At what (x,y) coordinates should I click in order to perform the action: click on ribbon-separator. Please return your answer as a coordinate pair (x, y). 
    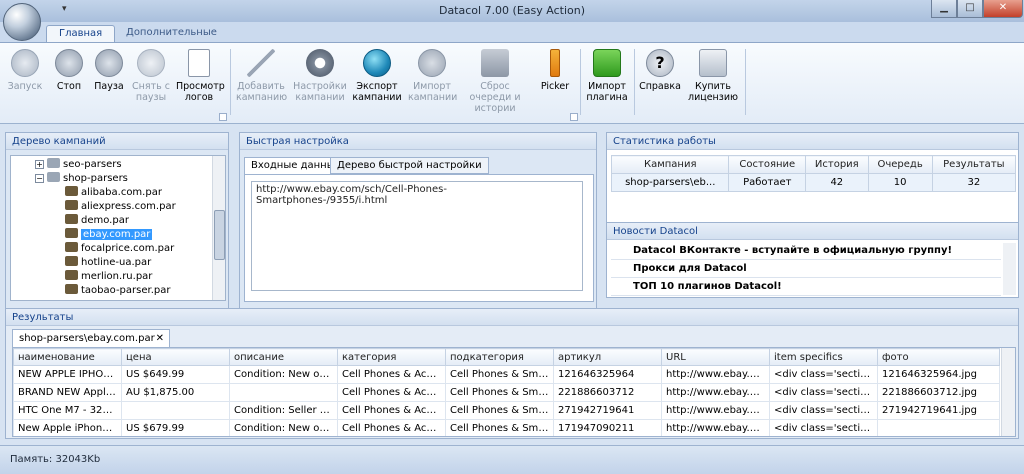
    Looking at the image, I should click on (745, 82).